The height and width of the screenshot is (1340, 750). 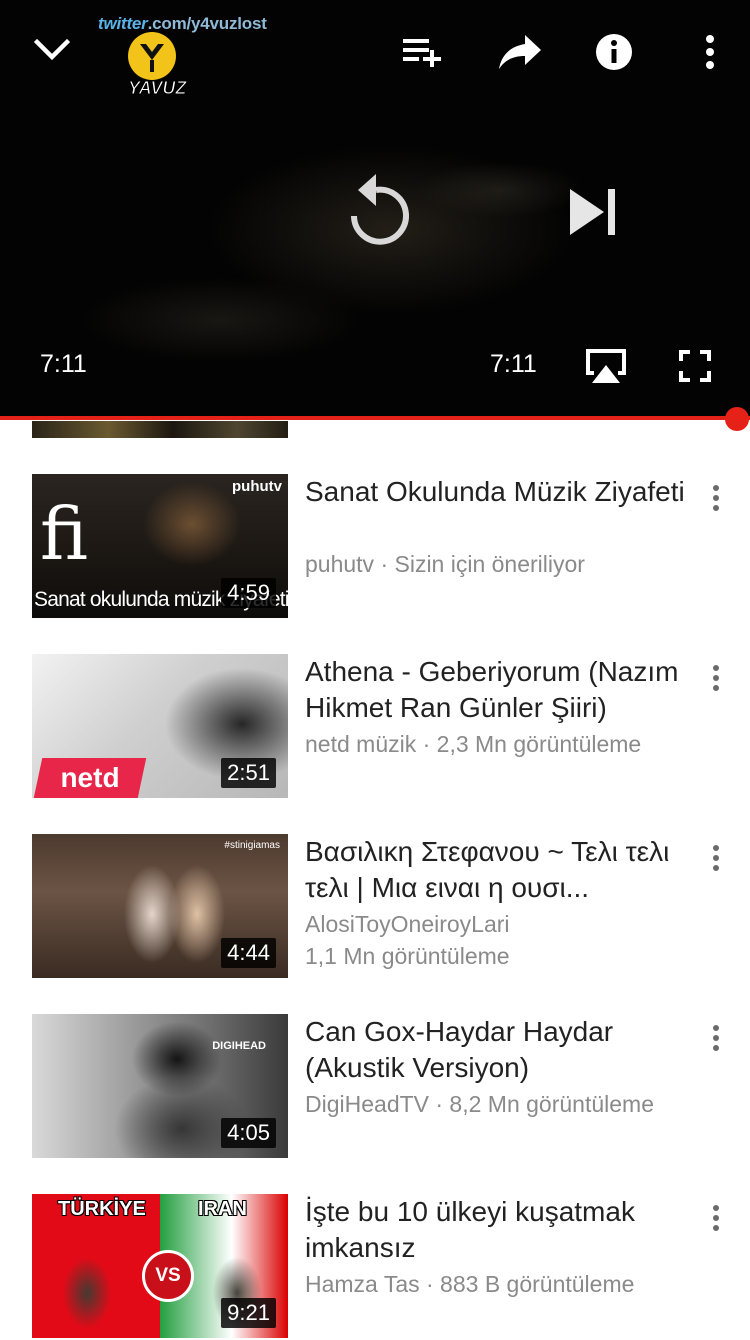 What do you see at coordinates (407, 956) in the screenshot?
I see `video-views: 1,1 Mn görüntüleme` at bounding box center [407, 956].